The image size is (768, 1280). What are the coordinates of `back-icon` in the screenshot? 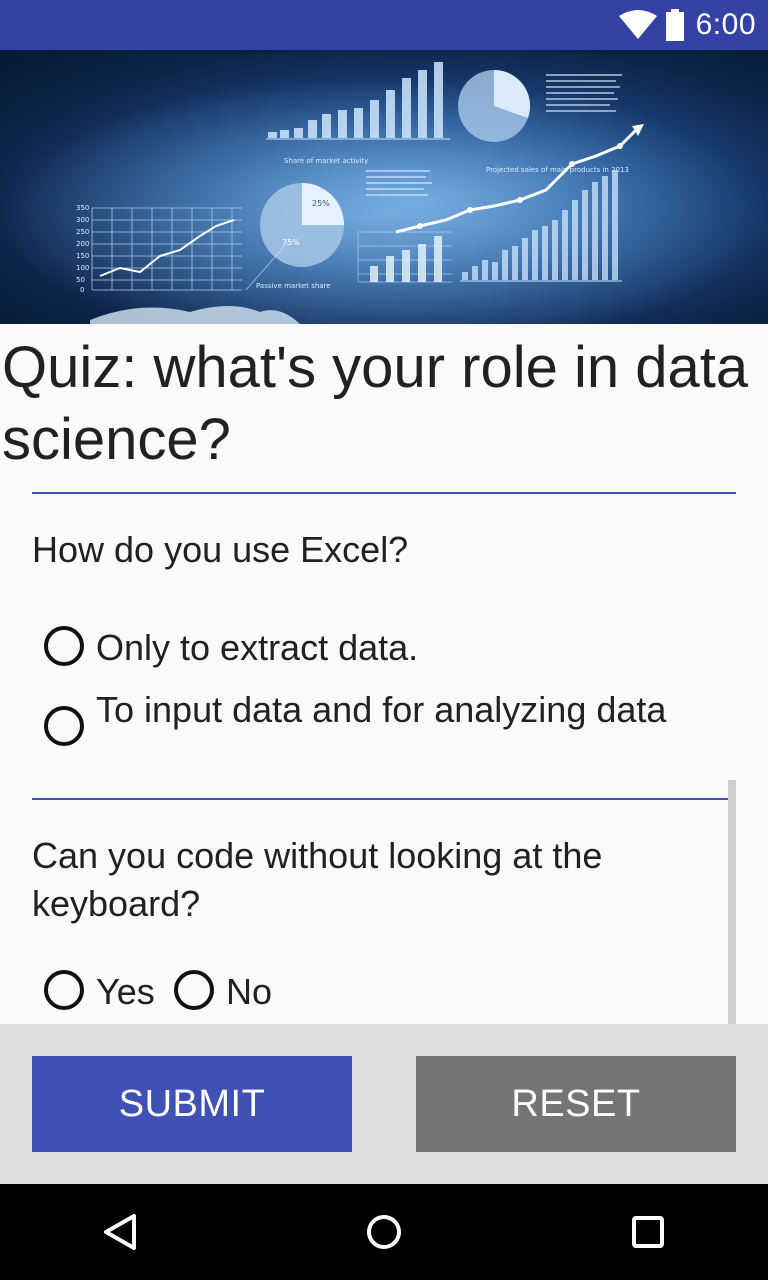 It's located at (120, 1232).